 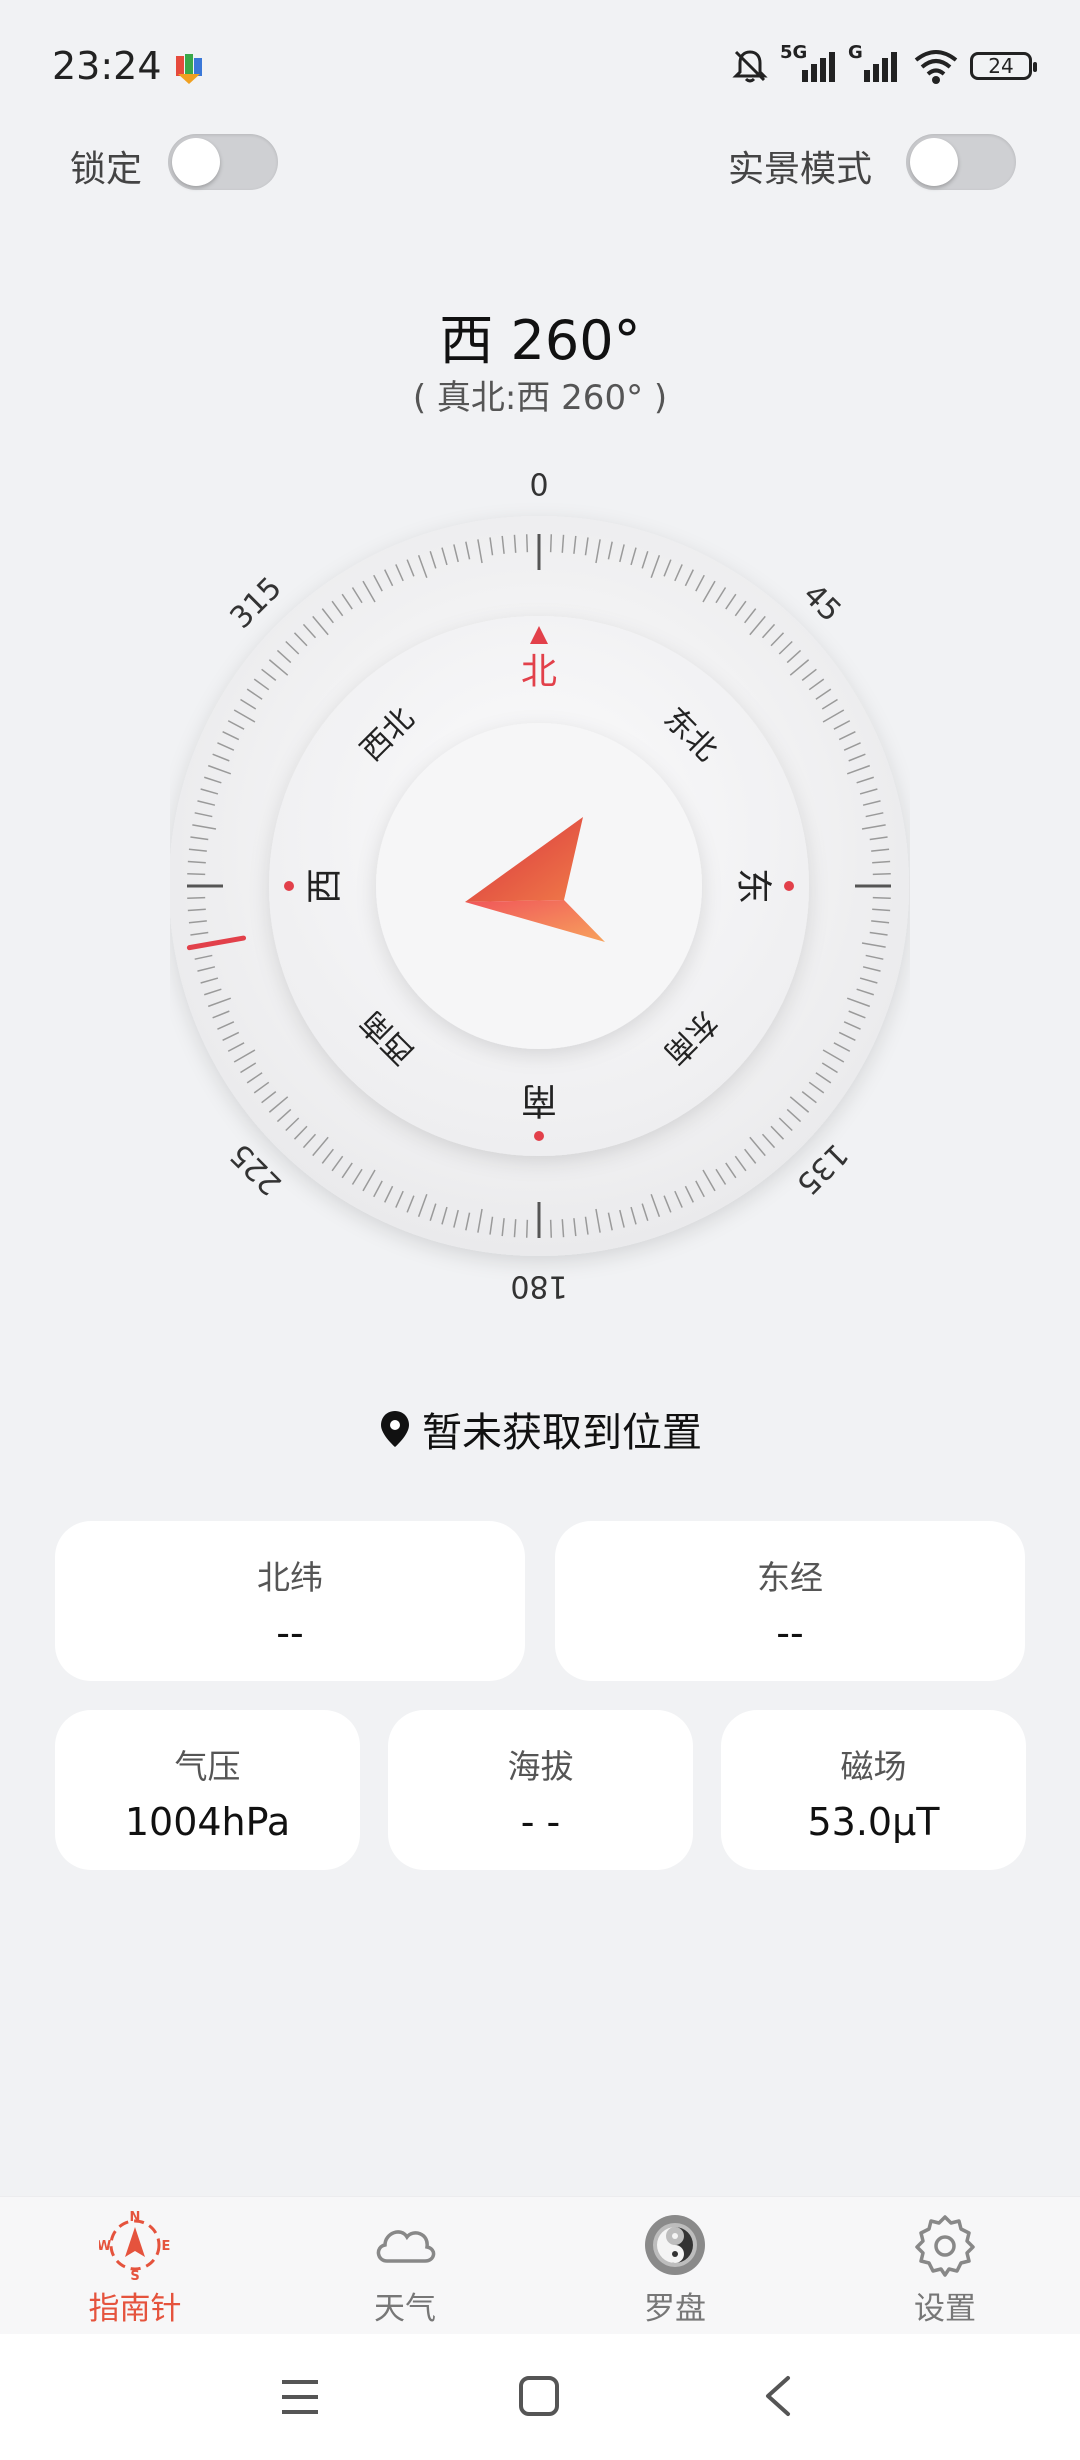 I want to click on back-icon, so click(x=778, y=2396).